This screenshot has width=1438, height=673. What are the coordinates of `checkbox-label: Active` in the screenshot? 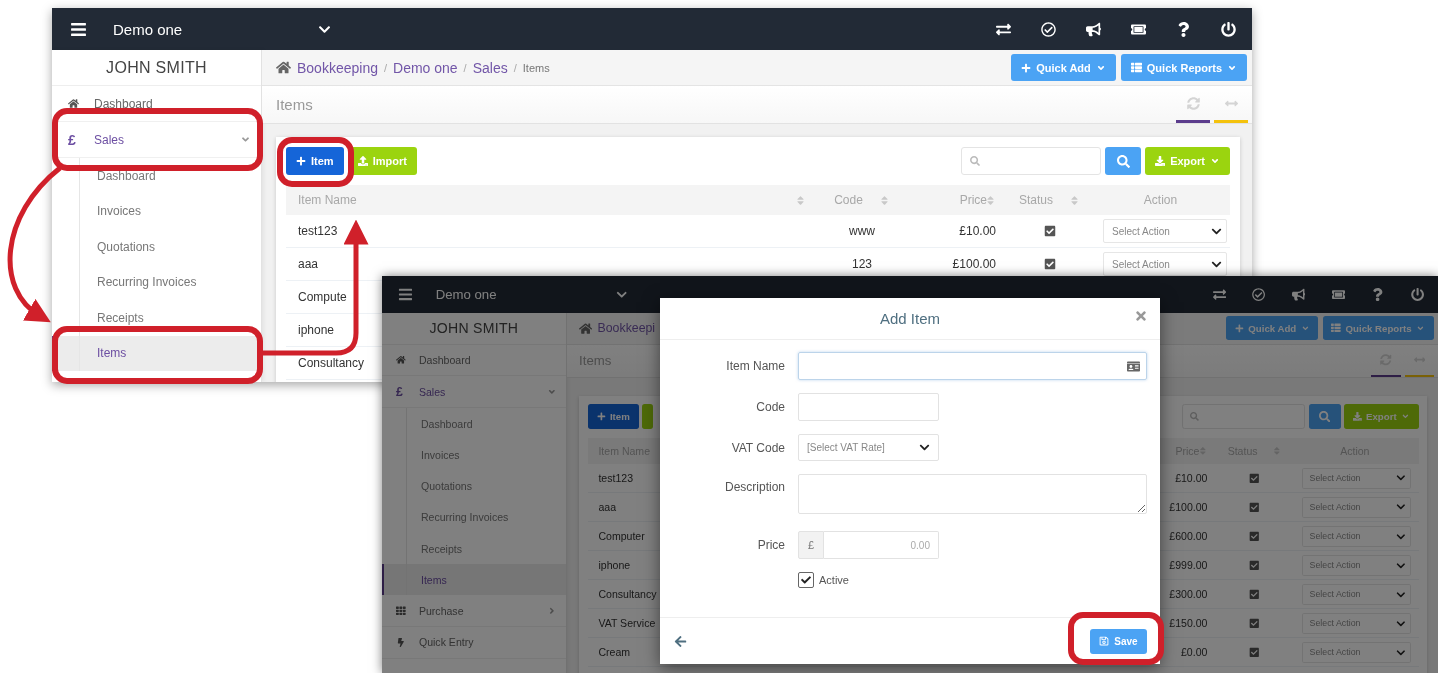 It's located at (834, 580).